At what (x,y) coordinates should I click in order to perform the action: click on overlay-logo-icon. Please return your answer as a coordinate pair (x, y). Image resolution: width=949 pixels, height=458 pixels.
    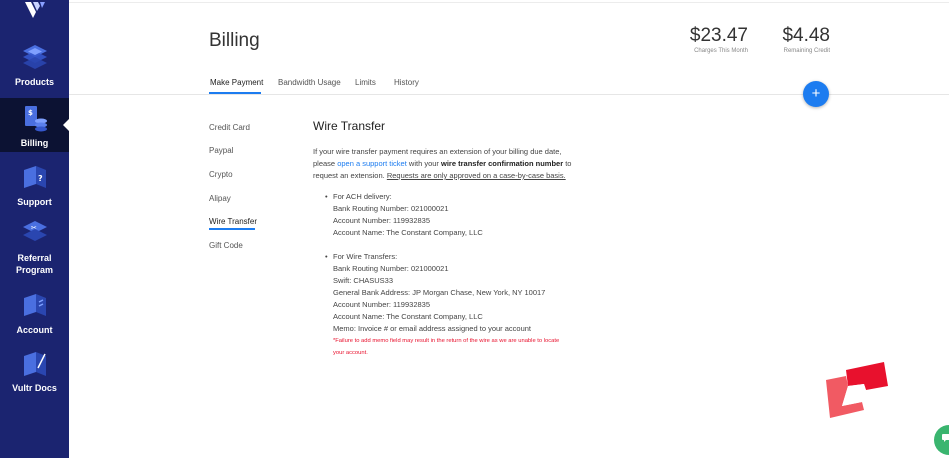
    Looking at the image, I should click on (857, 390).